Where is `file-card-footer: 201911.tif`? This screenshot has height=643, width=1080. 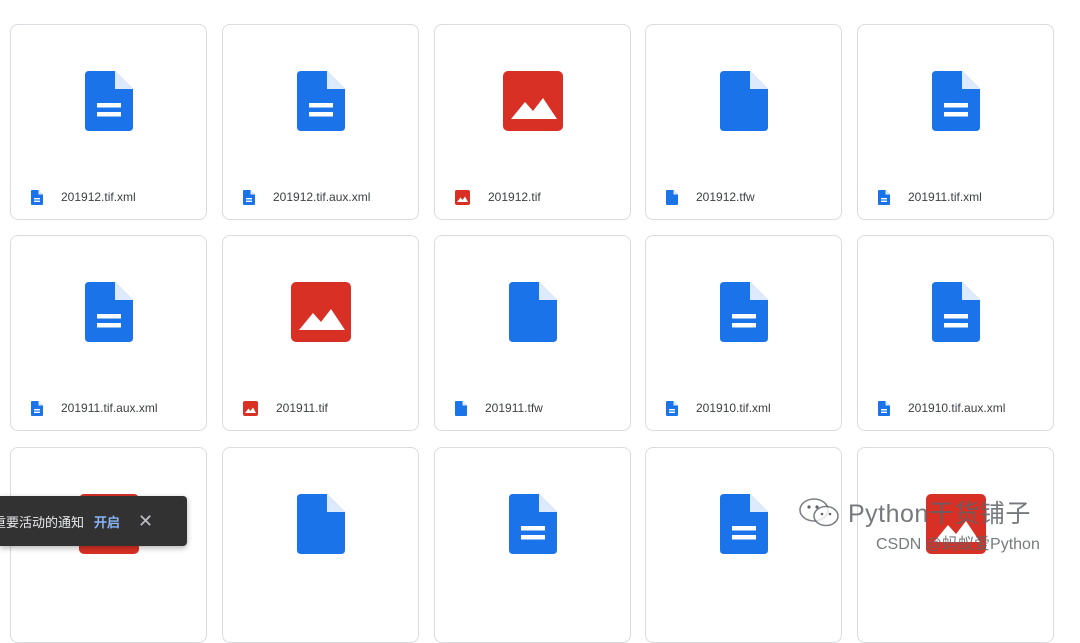
file-card-footer: 201911.tif is located at coordinates (285, 408).